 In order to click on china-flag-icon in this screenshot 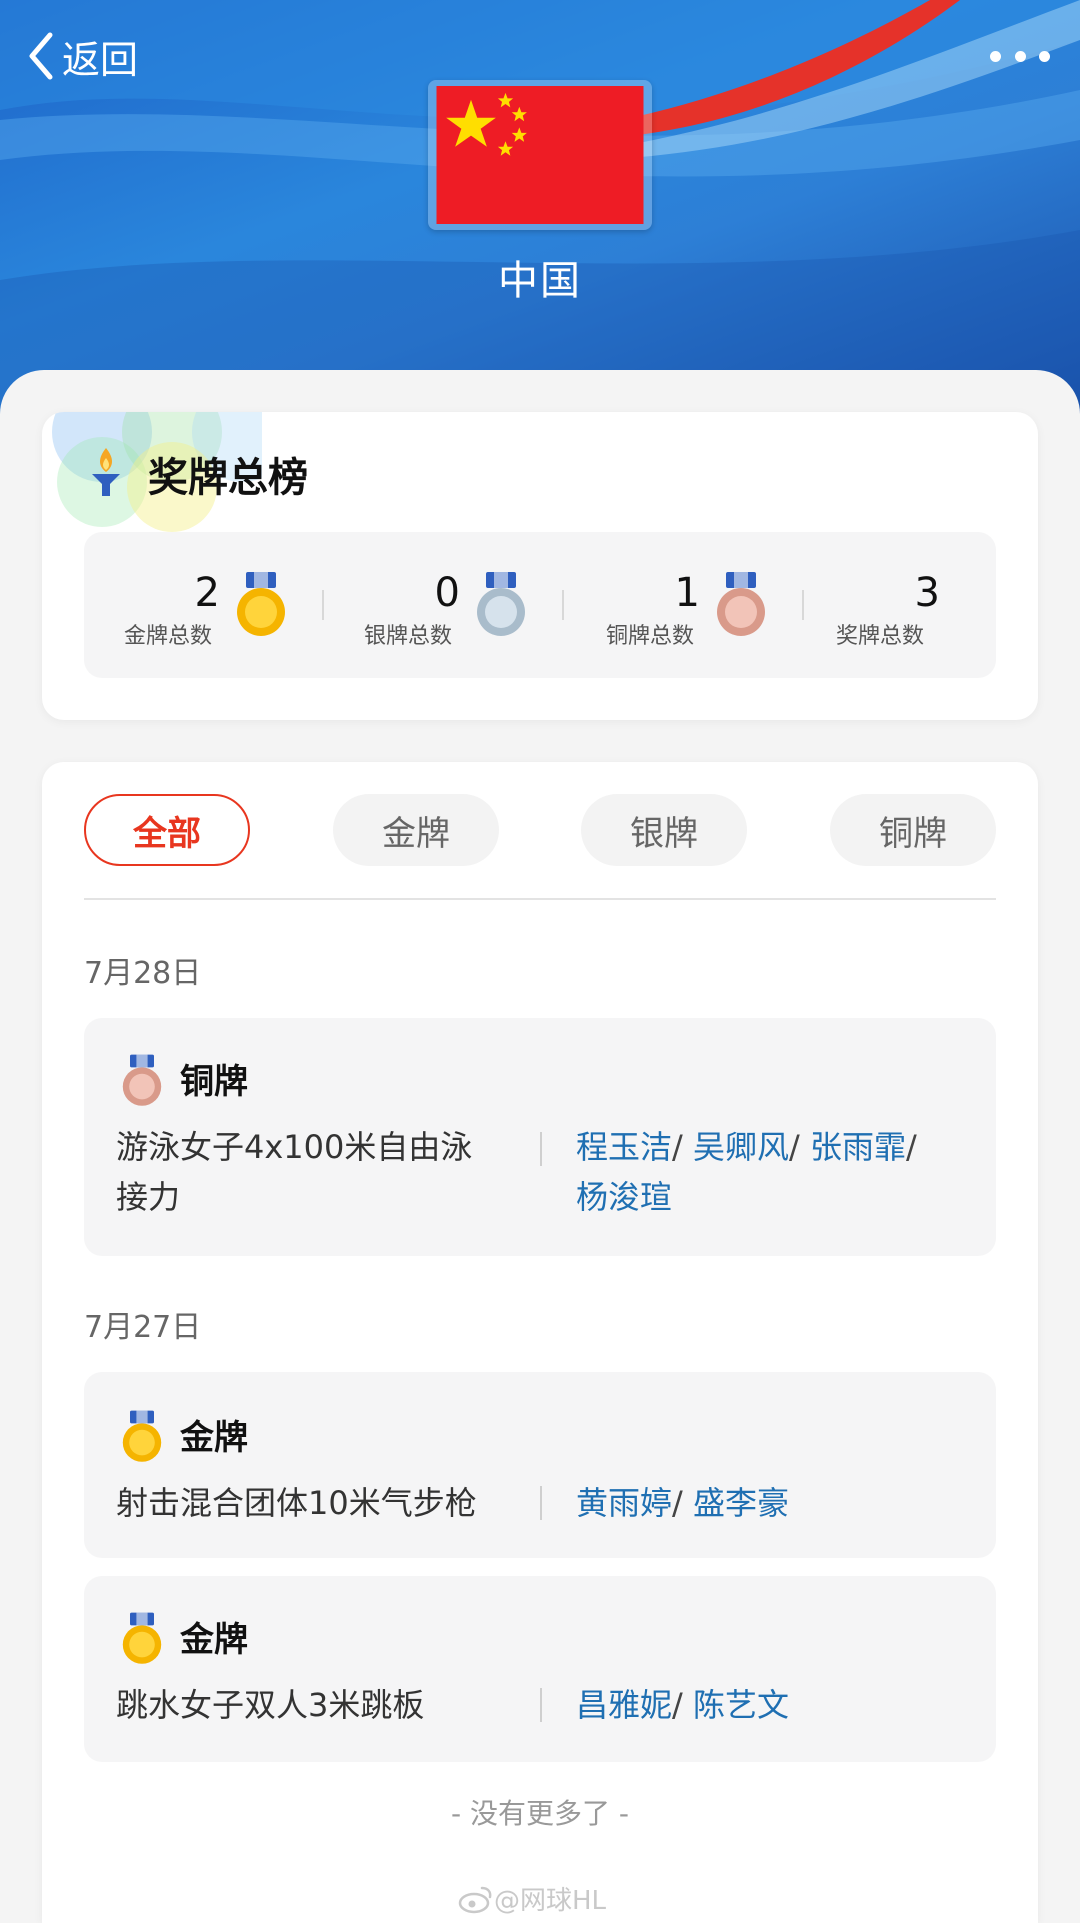, I will do `click(540, 155)`.